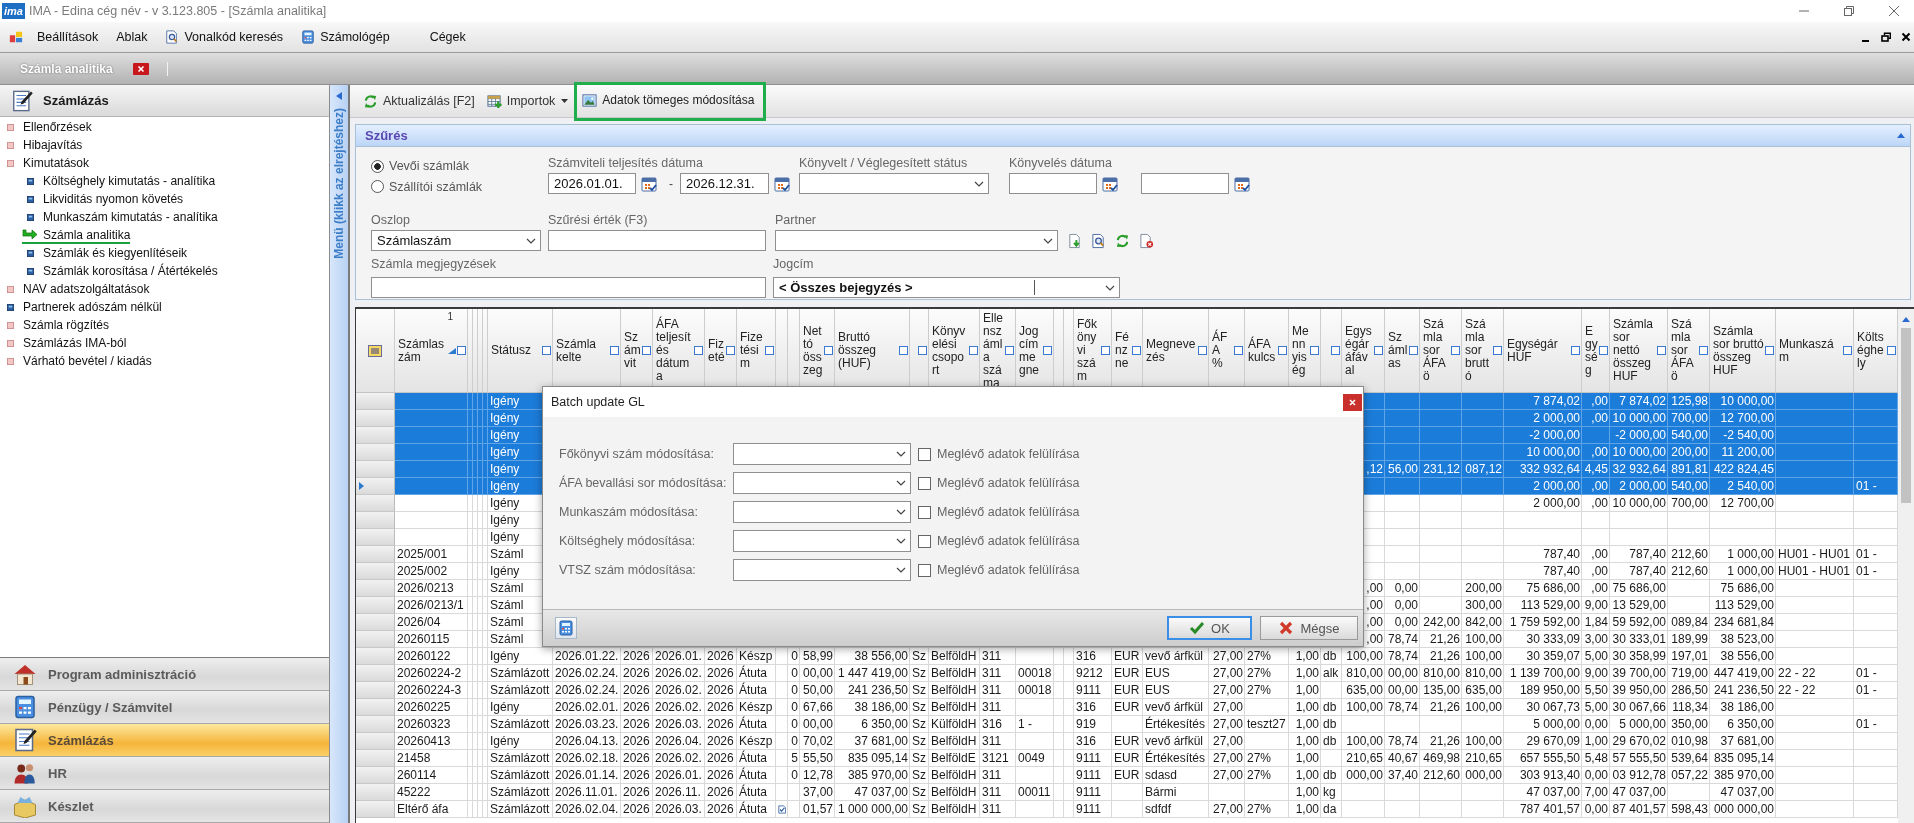  Describe the element at coordinates (1543, 554) in the screenshot. I see `table-cell: 787,40` at that location.